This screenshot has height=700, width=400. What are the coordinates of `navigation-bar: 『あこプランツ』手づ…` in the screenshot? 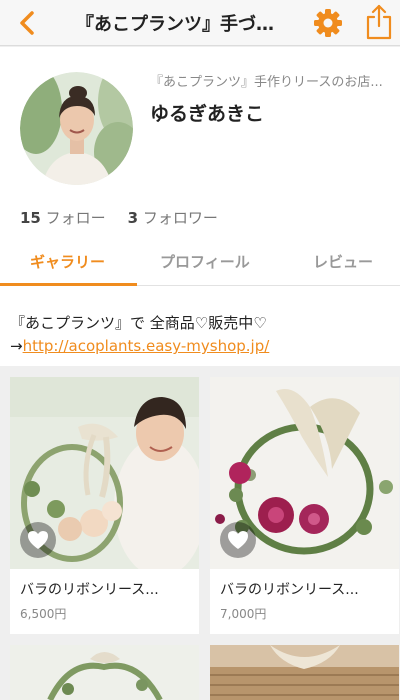 It's located at (200, 23).